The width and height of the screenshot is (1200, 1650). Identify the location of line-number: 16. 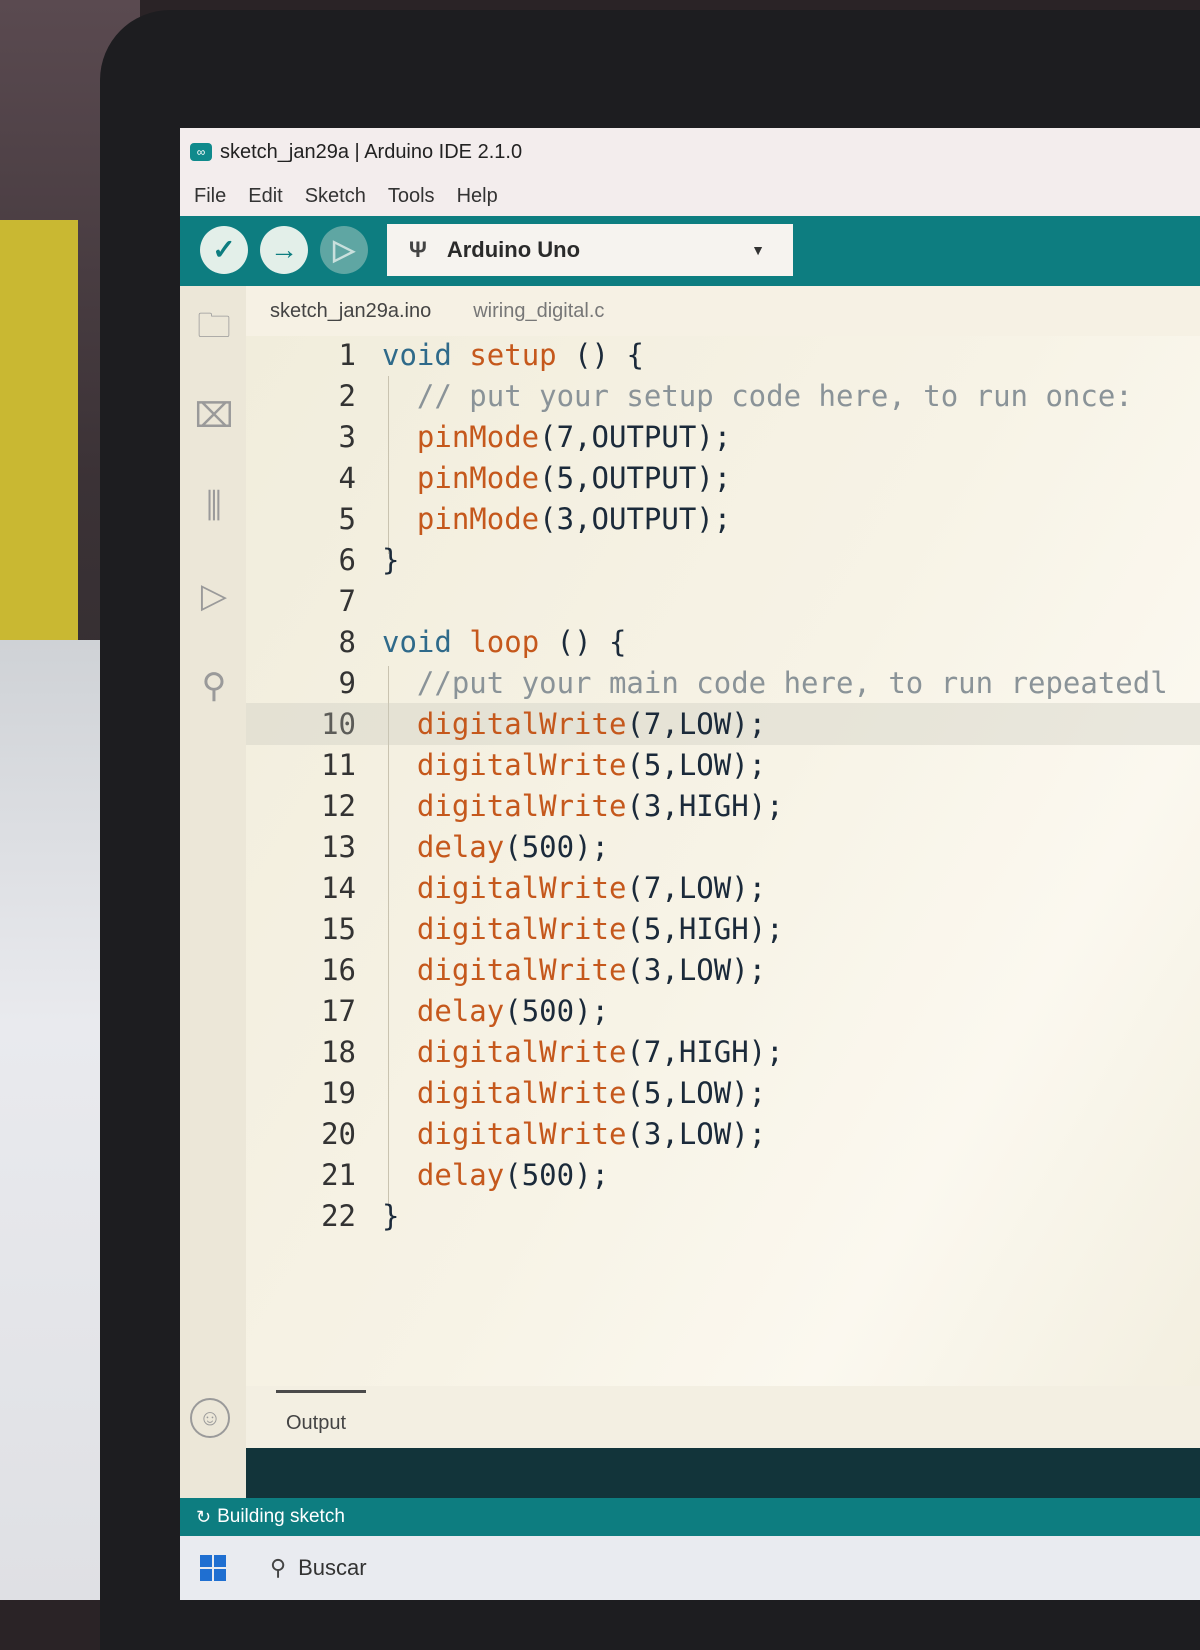
(338, 970).